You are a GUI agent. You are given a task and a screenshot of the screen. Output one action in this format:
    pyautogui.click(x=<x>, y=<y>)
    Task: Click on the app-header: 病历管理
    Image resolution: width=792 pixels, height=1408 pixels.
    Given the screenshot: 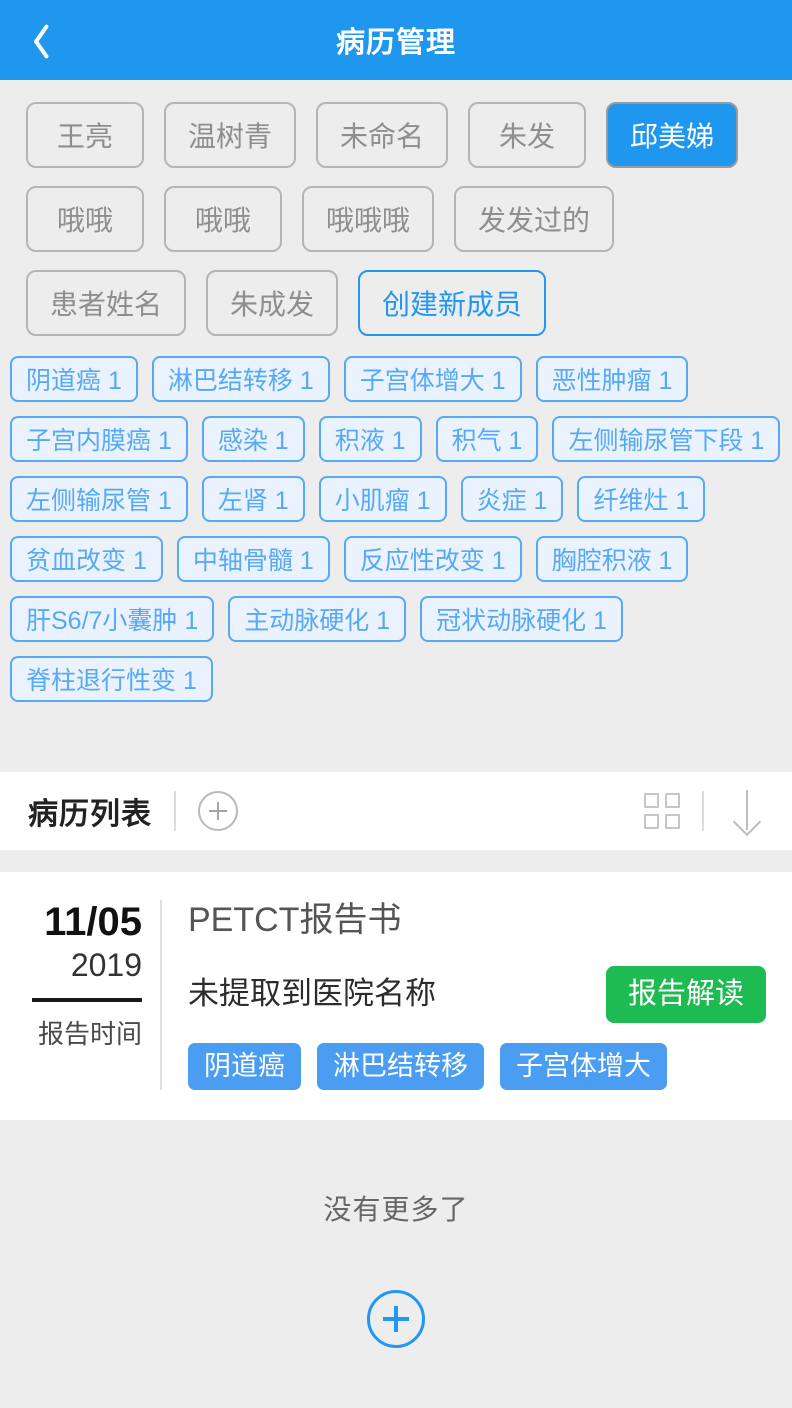 What is the action you would take?
    pyautogui.click(x=396, y=40)
    